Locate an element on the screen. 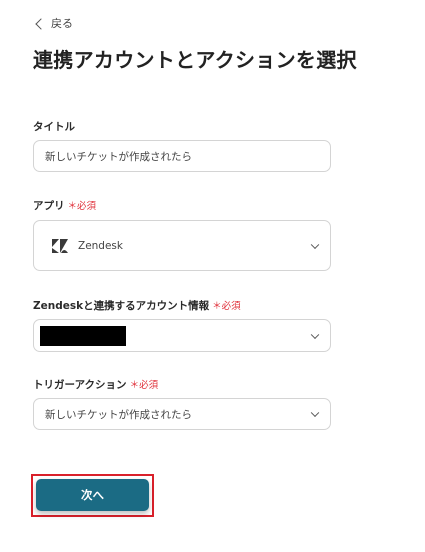 The image size is (425, 552). back-link: 戻る is located at coordinates (54, 23).